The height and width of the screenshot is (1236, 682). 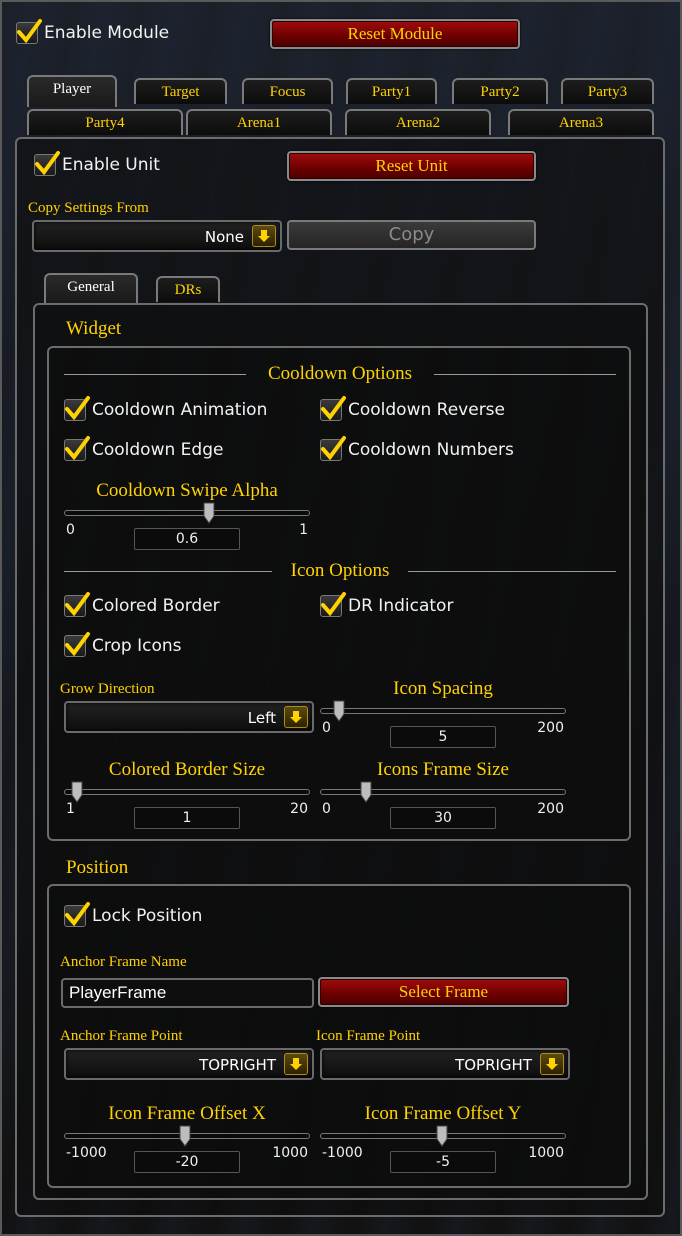 I want to click on cooldown-options-title: Cooldown Options, so click(x=340, y=373).